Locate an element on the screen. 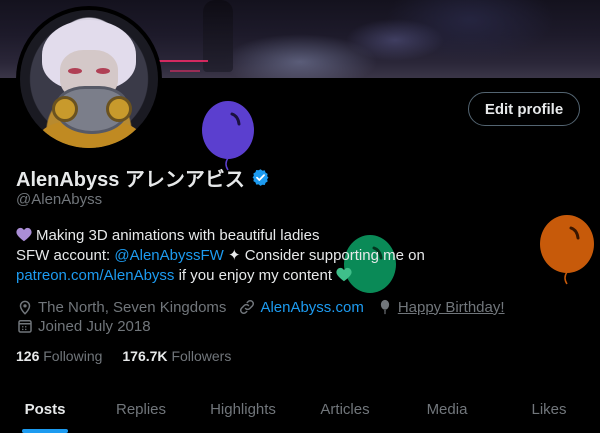 Image resolution: width=600 pixels, height=433 pixels. bio-text: SFW account: is located at coordinates (65, 255).